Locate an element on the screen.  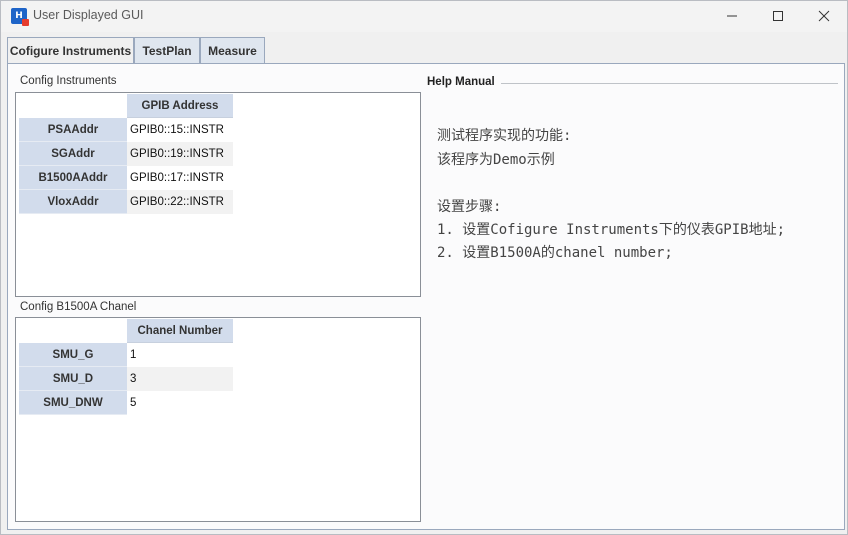
psaaddr-value-cell: GPIB0::15::INSTR is located at coordinates (180, 130).